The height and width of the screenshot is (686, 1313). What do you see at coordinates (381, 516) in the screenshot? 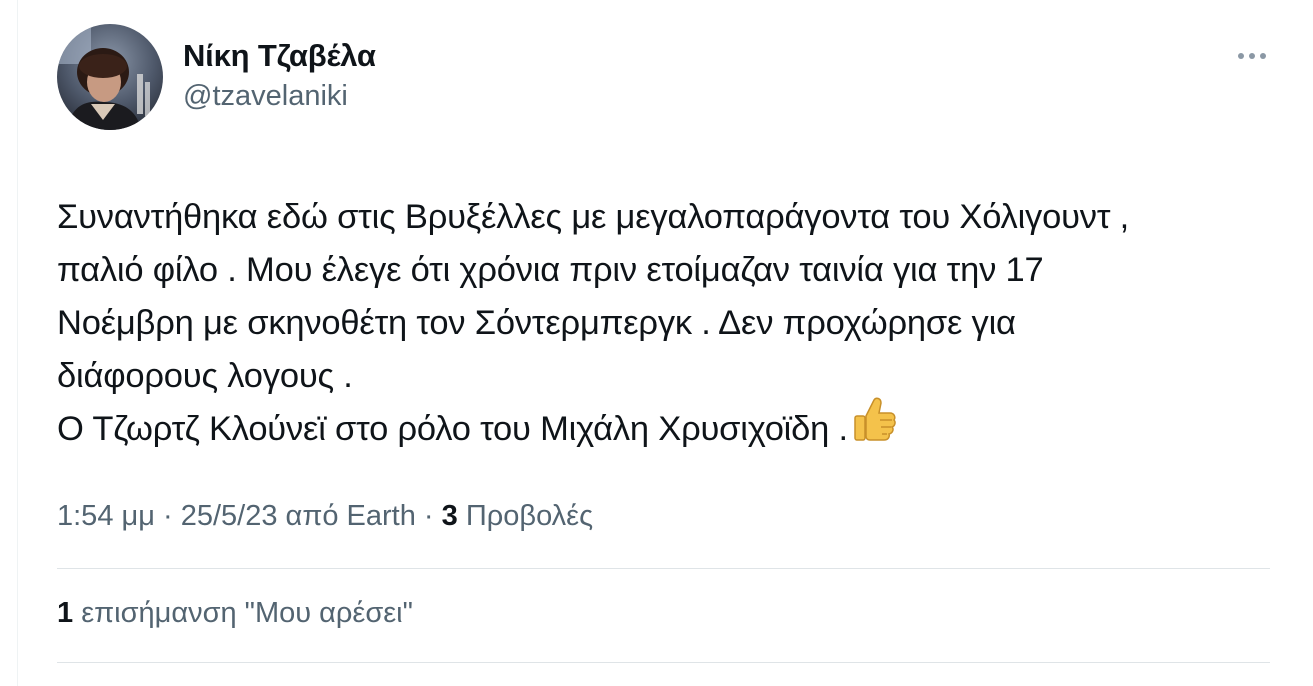
I see `tweet-source: Earth` at bounding box center [381, 516].